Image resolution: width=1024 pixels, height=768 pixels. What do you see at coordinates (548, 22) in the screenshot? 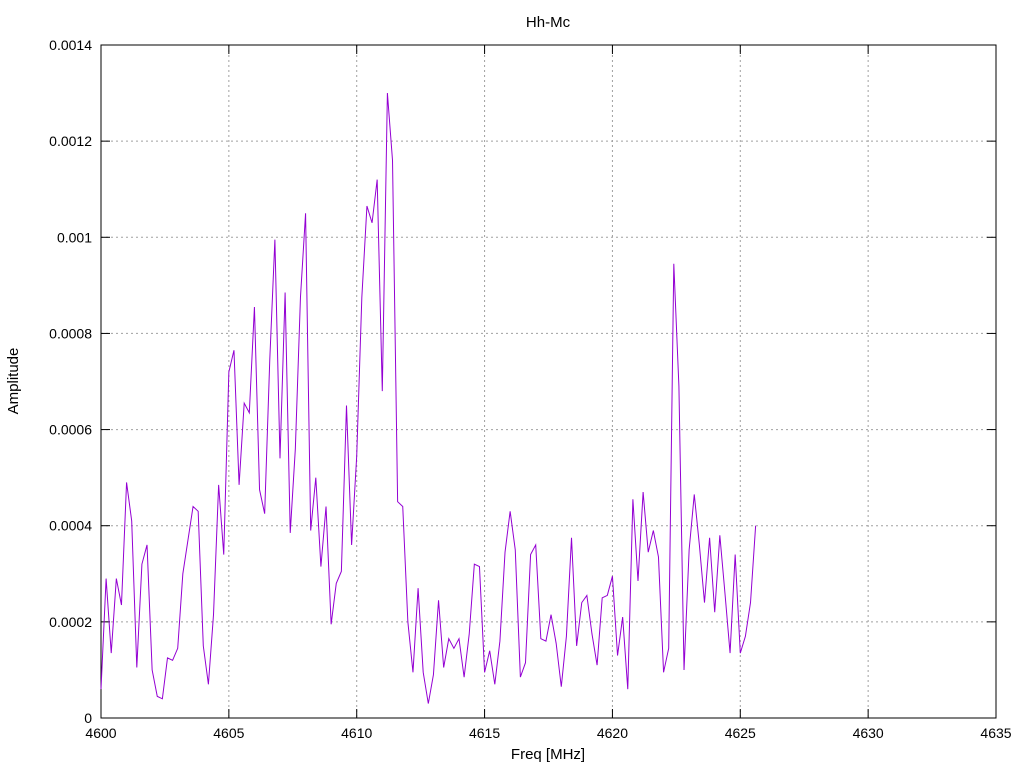
I see `chart-title: Hh-Mc` at bounding box center [548, 22].